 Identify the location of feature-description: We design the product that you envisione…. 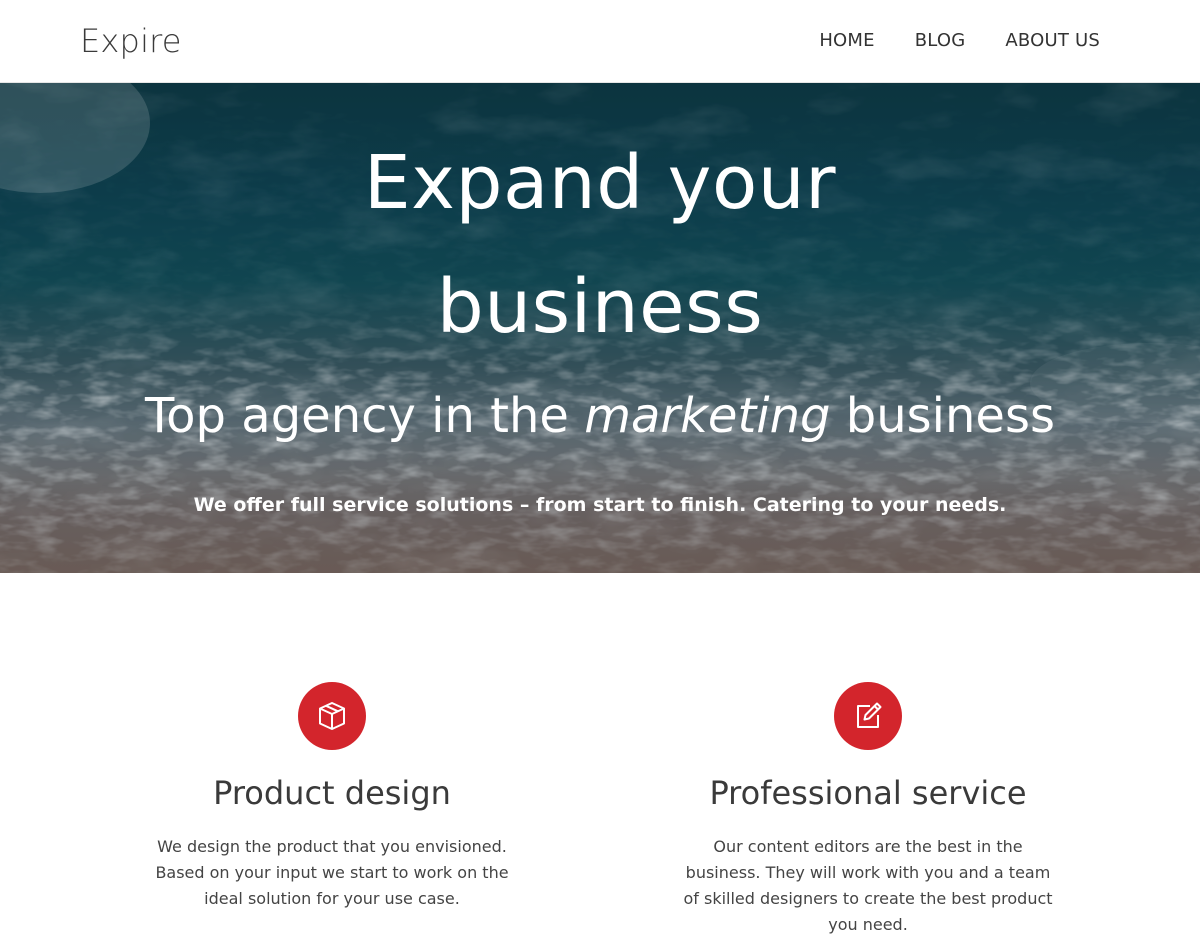
(332, 872).